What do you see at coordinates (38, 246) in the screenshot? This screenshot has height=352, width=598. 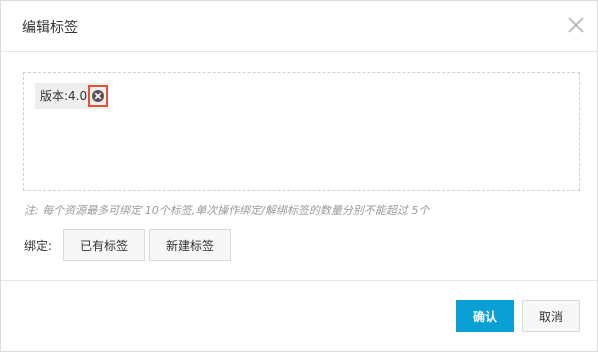 I see `bind-label: 绑定:` at bounding box center [38, 246].